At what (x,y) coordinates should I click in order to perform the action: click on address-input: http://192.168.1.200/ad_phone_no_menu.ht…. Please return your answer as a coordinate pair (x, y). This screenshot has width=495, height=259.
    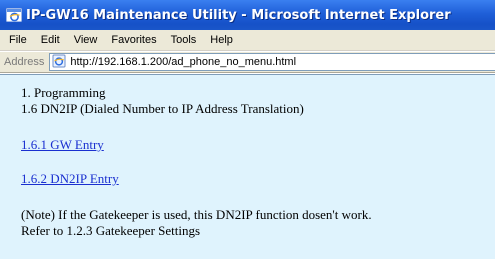
    Looking at the image, I should click on (272, 62).